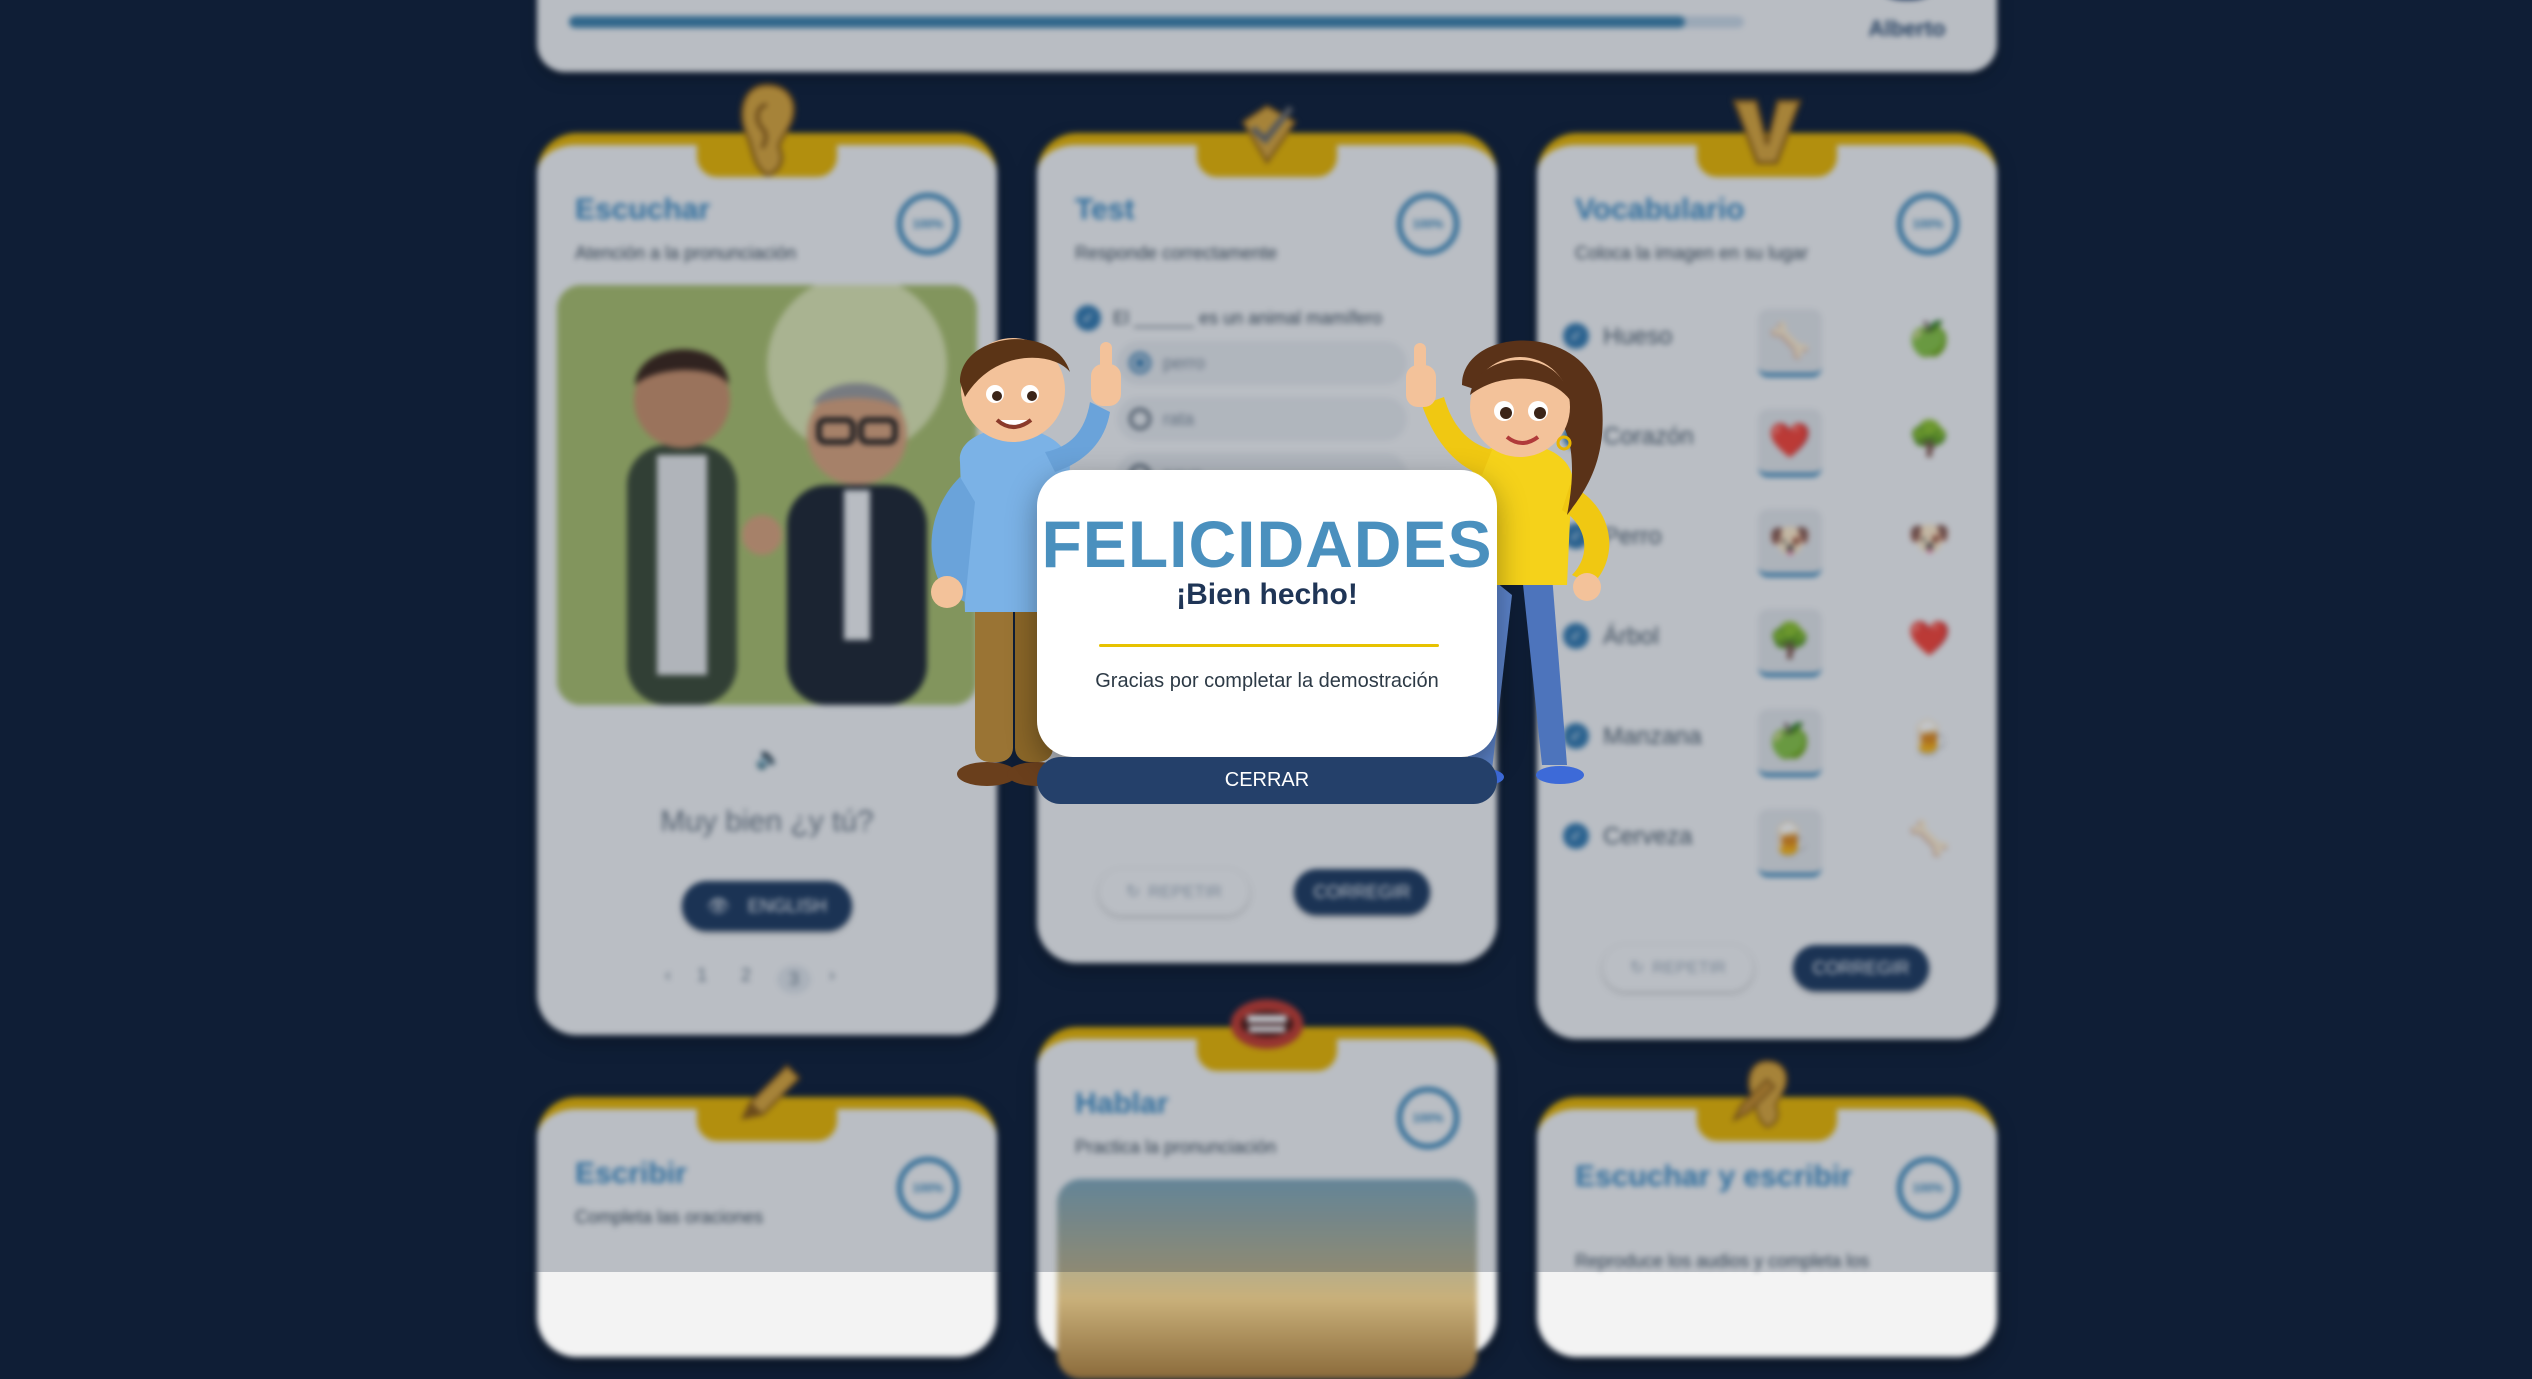  Describe the element at coordinates (1267, 594) in the screenshot. I see `modal-subheadline: ¡Bien hecho!` at that location.